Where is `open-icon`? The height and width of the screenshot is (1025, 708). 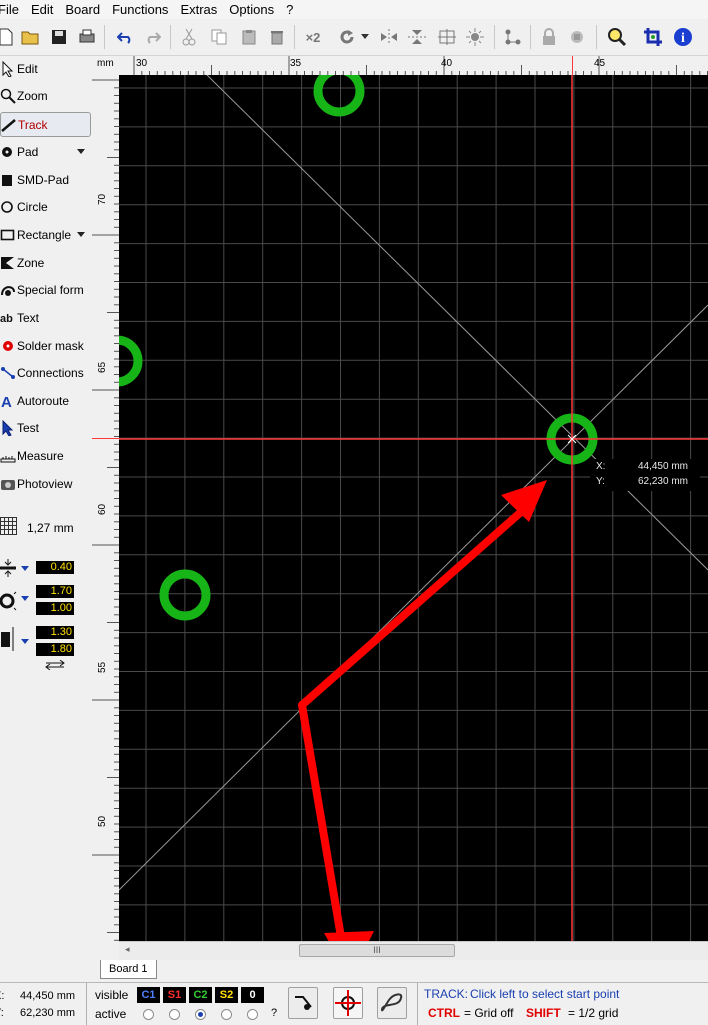
open-icon is located at coordinates (31, 37).